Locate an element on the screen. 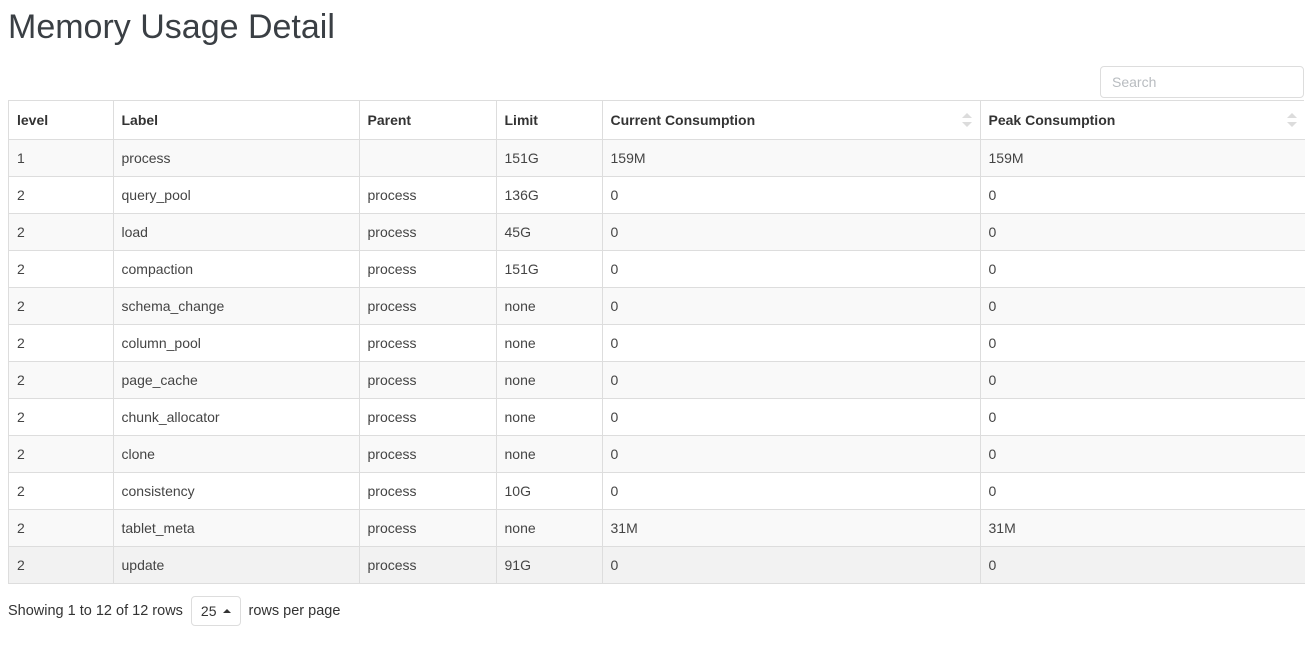 This screenshot has width=1312, height=654. table-row: 2 clone process none 0 0 is located at coordinates (657, 454).